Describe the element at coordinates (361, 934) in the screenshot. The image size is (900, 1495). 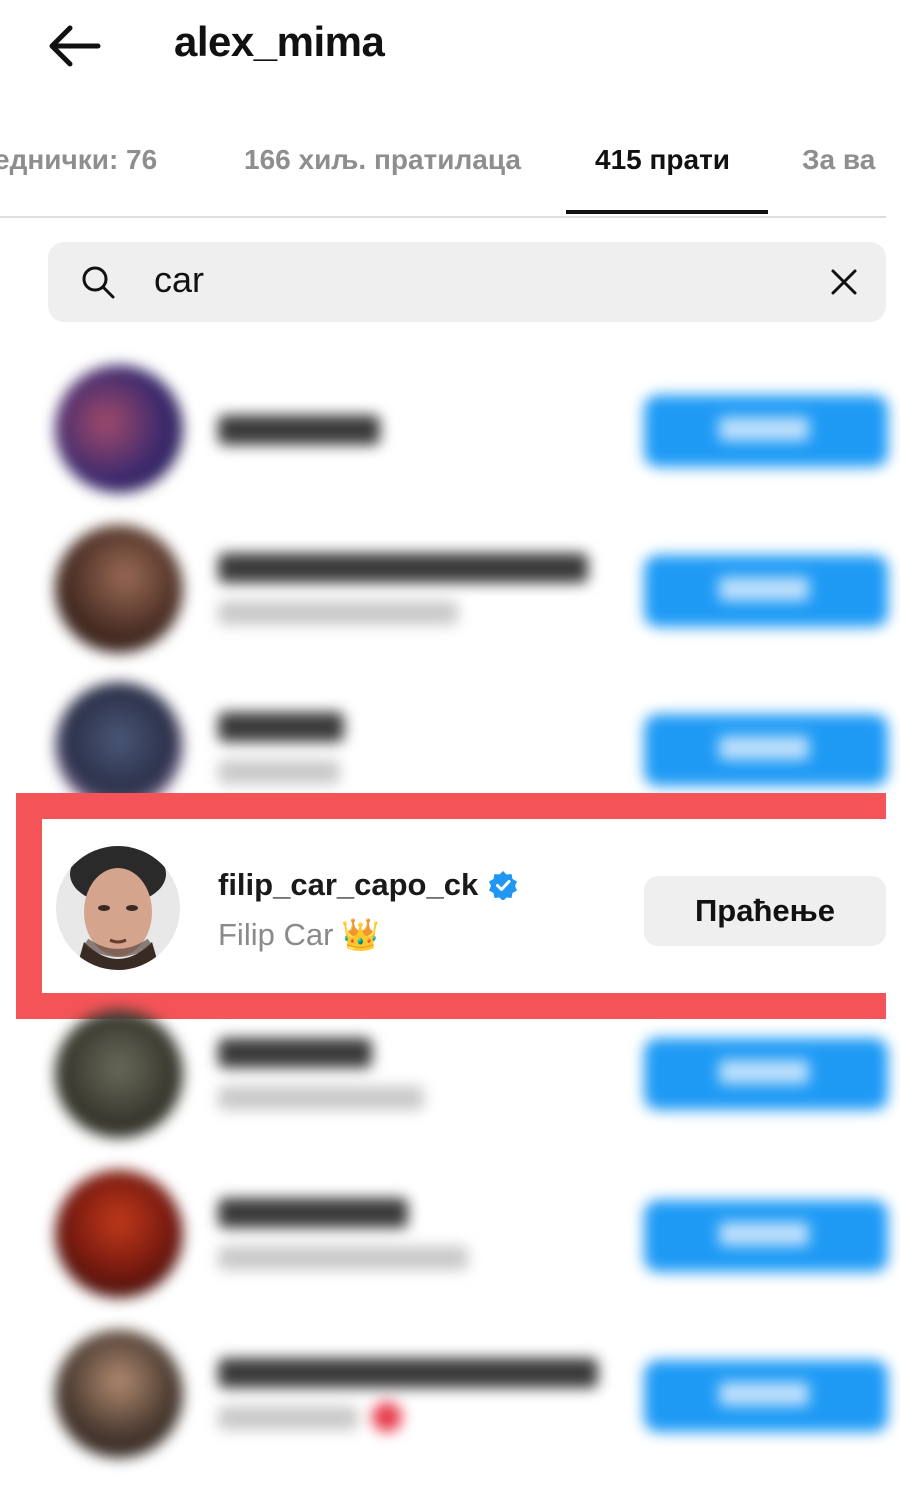
I see `crown-emoji-icon: 👑` at that location.